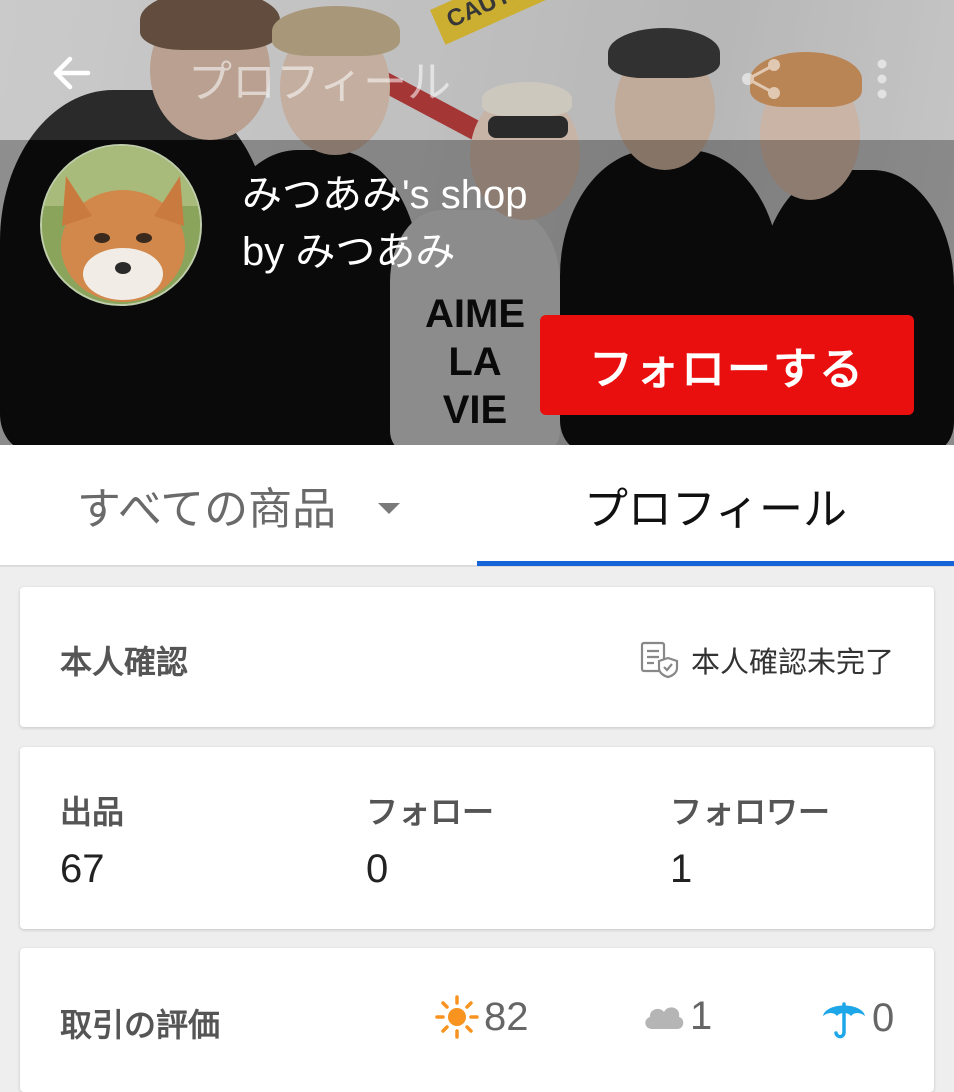 This screenshot has width=954, height=1092. Describe the element at coordinates (727, 365) in the screenshot. I see `follow-button: フォローする` at that location.